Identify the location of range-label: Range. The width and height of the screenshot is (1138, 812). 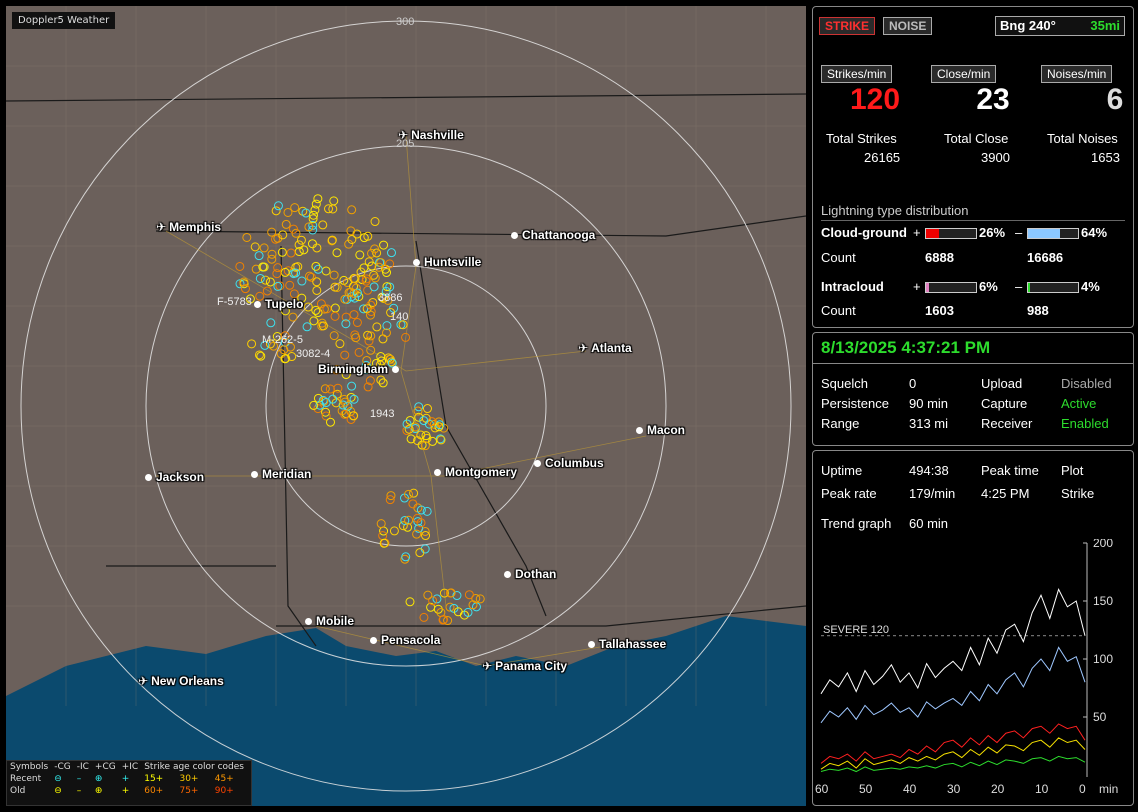
(840, 423).